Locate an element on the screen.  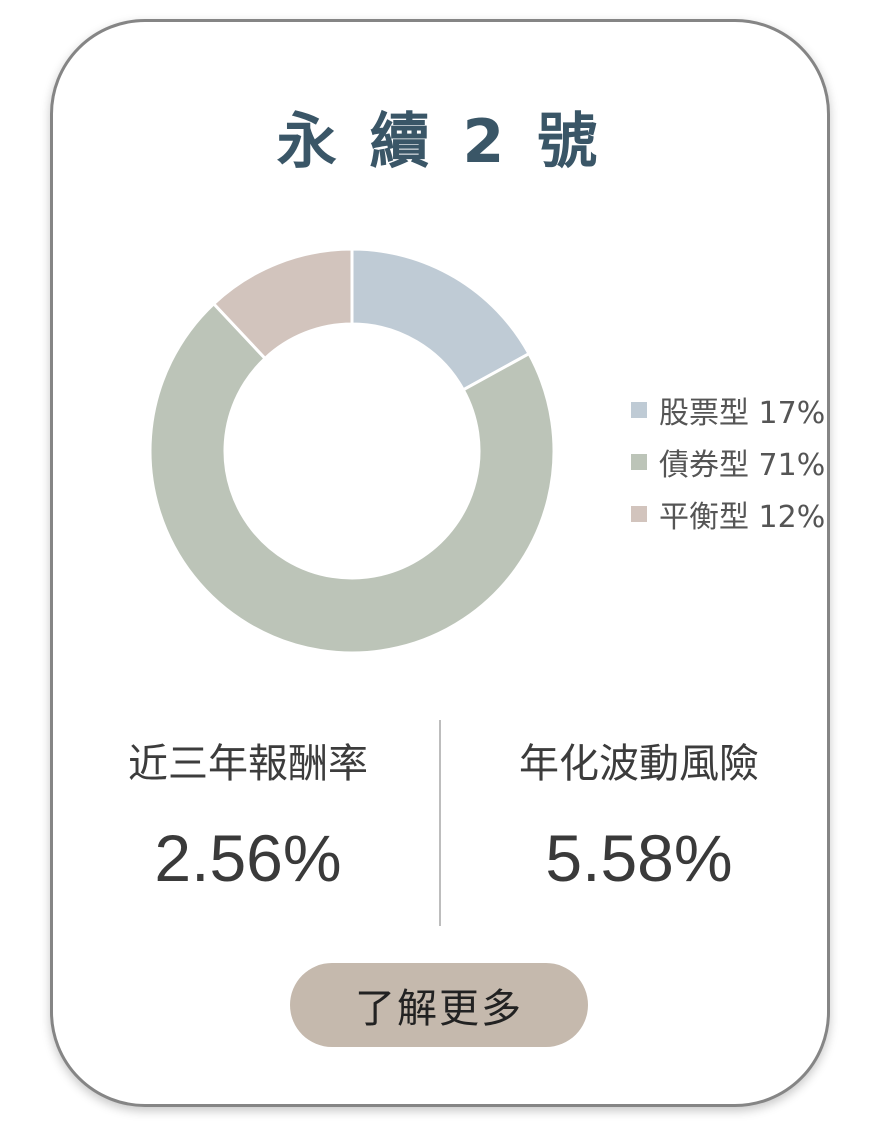
chart-legend: 股票型 17% 債券型 71% 平衡型 12% is located at coordinates (728, 462).